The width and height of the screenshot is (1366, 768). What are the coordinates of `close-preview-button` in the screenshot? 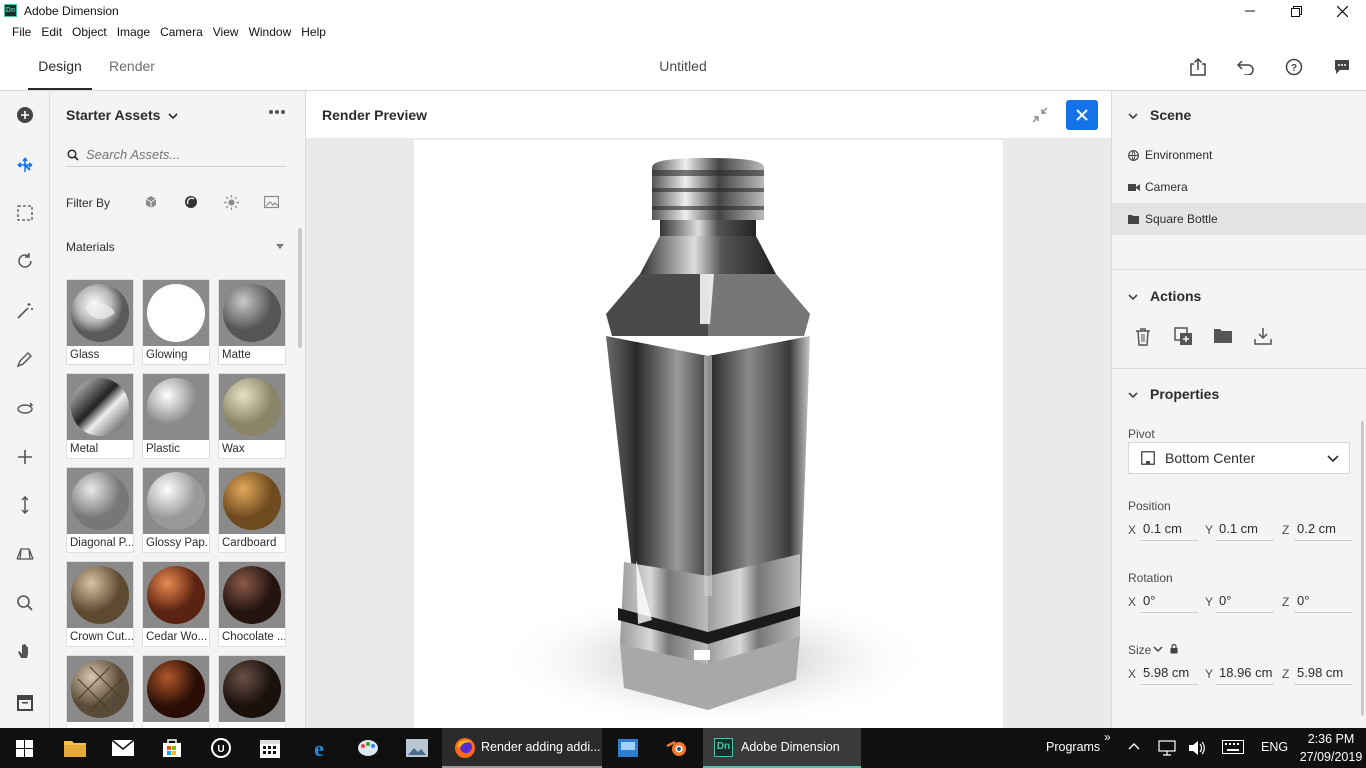 It's located at (1082, 115).